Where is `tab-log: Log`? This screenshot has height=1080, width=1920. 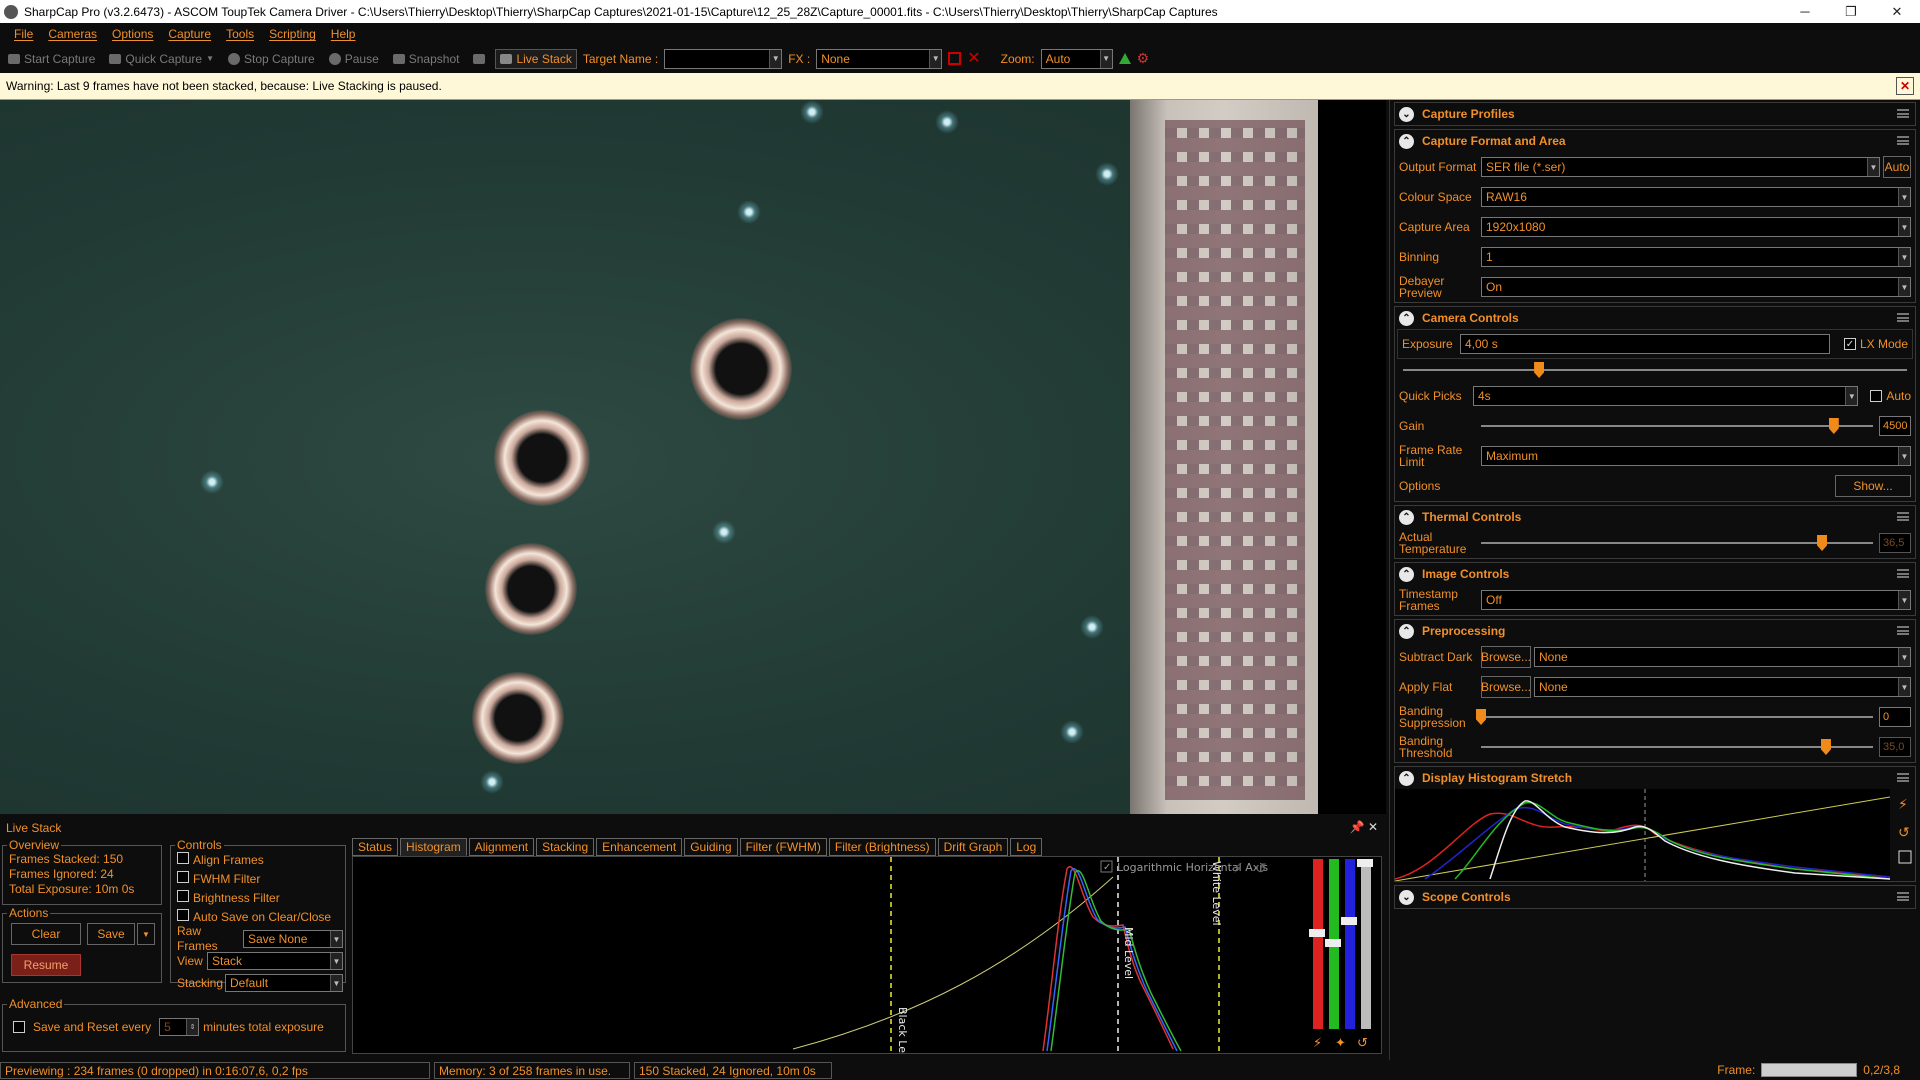
tab-log: Log is located at coordinates (1026, 847).